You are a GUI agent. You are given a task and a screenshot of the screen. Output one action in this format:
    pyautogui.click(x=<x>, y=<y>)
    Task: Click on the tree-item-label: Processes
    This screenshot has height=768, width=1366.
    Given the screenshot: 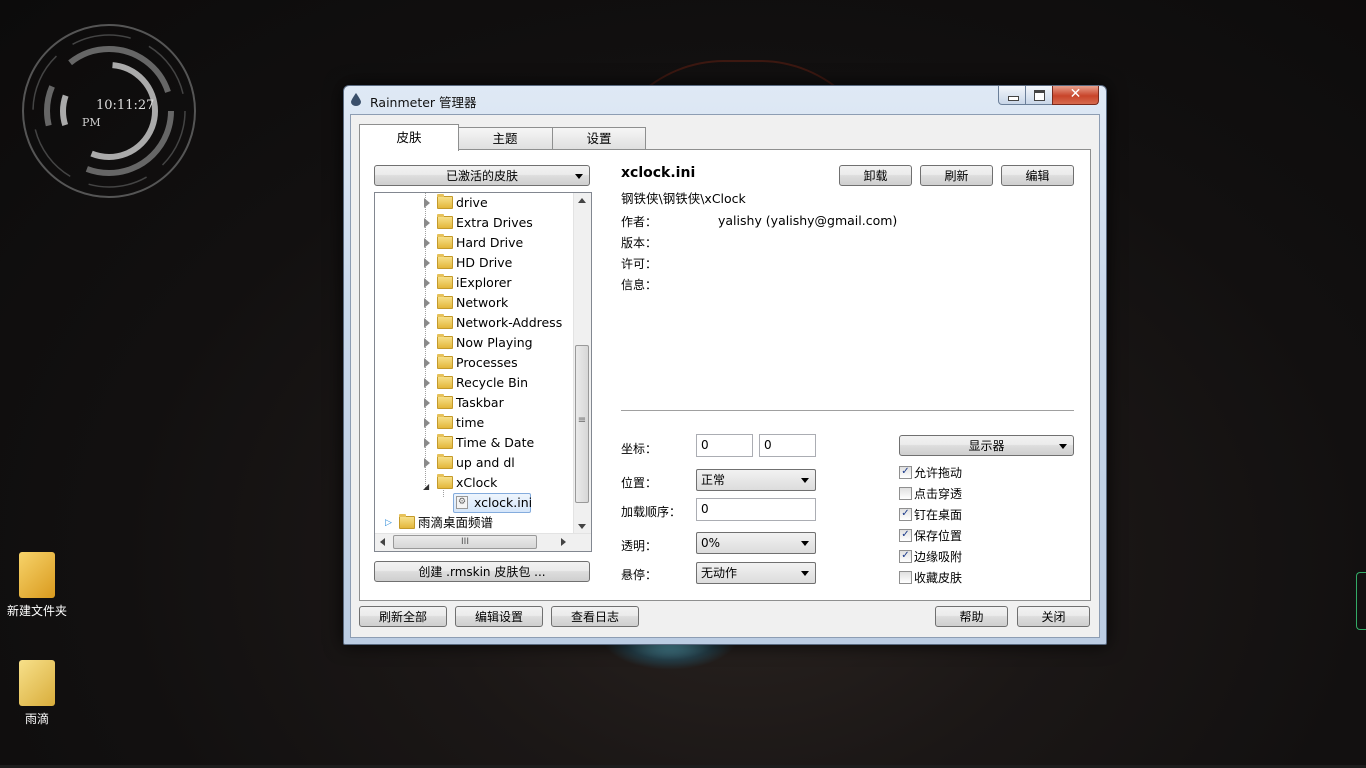 What is the action you would take?
    pyautogui.click(x=487, y=362)
    